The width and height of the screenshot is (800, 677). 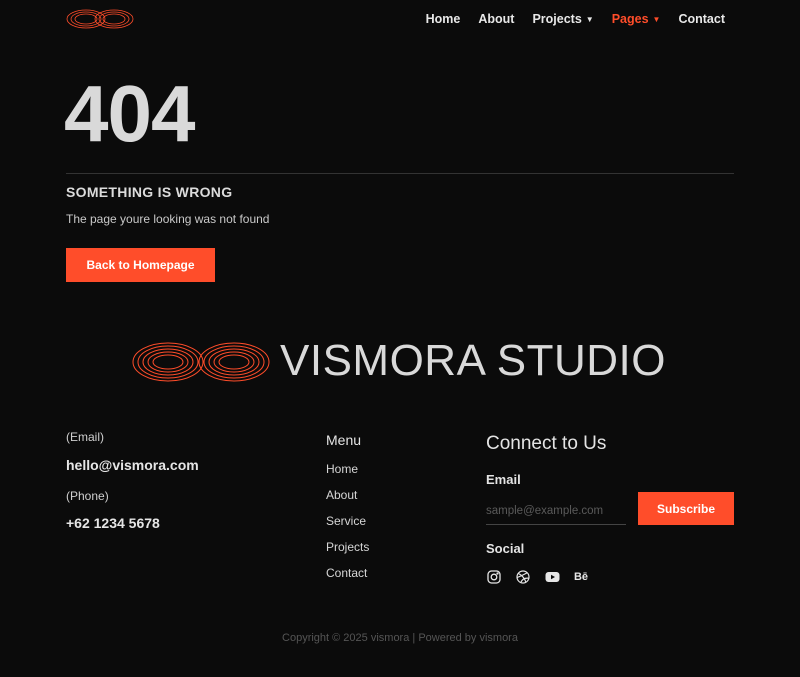 I want to click on nav-home-label: Home, so click(x=443, y=19).